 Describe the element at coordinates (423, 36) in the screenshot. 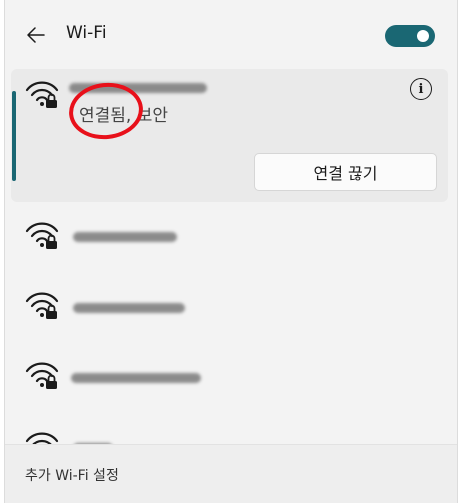

I see `toggle-knob` at that location.